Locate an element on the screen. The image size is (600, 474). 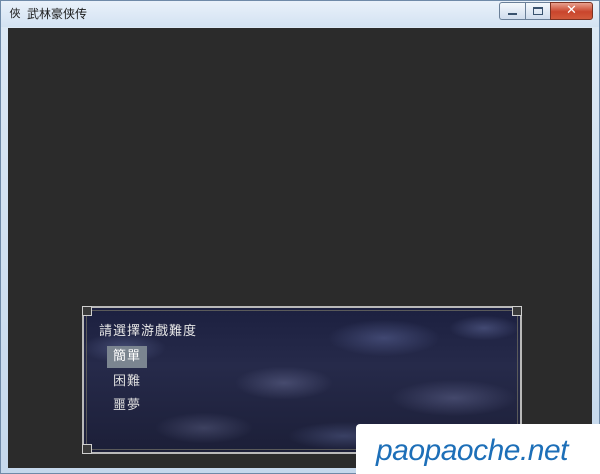
difficulty-option-nightmare: 噩夢 is located at coordinates (127, 406).